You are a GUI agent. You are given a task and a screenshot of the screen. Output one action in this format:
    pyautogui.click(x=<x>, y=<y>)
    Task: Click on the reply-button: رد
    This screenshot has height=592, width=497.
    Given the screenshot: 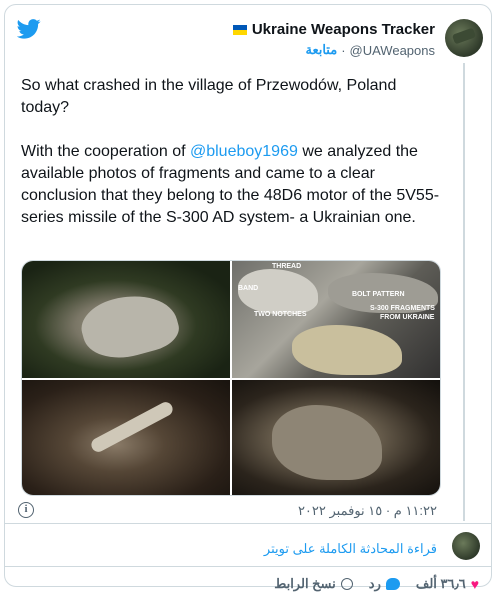 What is the action you would take?
    pyautogui.click(x=384, y=584)
    